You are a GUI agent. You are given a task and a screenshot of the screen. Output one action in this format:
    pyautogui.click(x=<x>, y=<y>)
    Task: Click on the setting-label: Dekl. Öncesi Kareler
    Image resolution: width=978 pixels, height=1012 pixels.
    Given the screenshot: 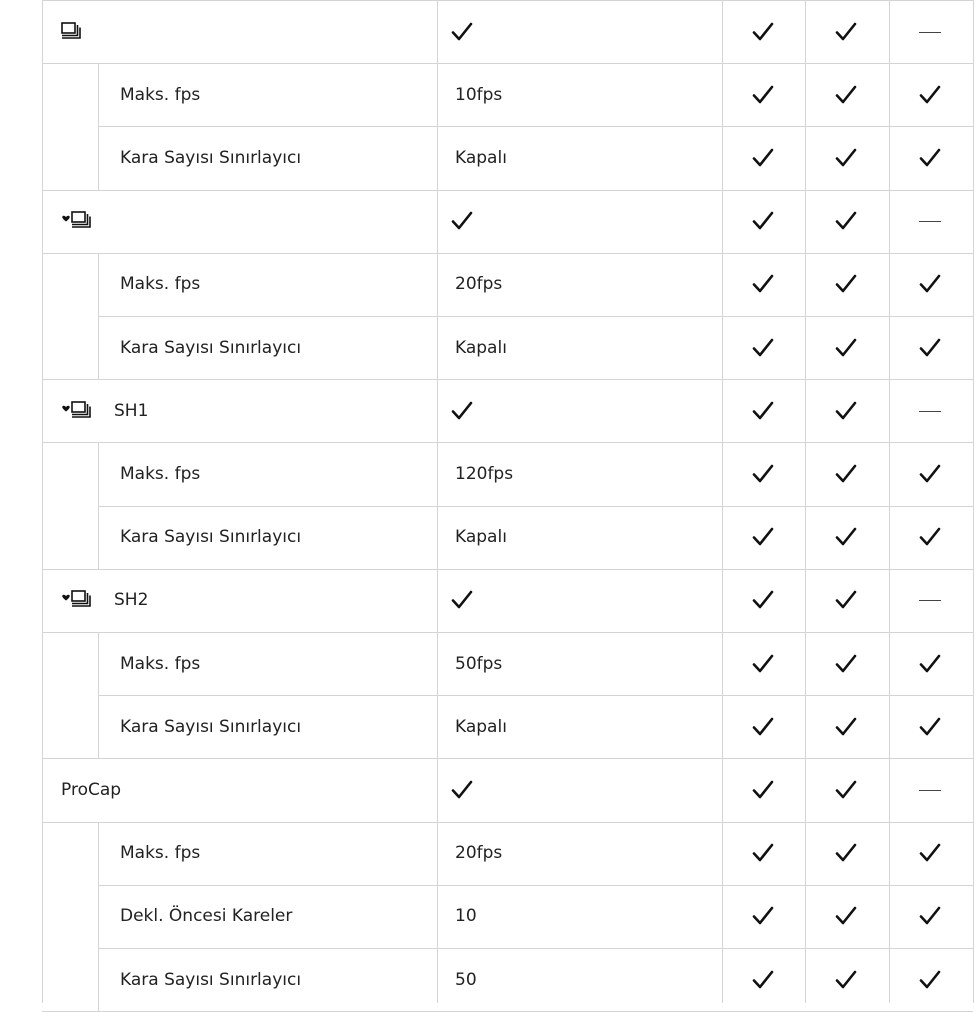 What is the action you would take?
    pyautogui.click(x=206, y=916)
    